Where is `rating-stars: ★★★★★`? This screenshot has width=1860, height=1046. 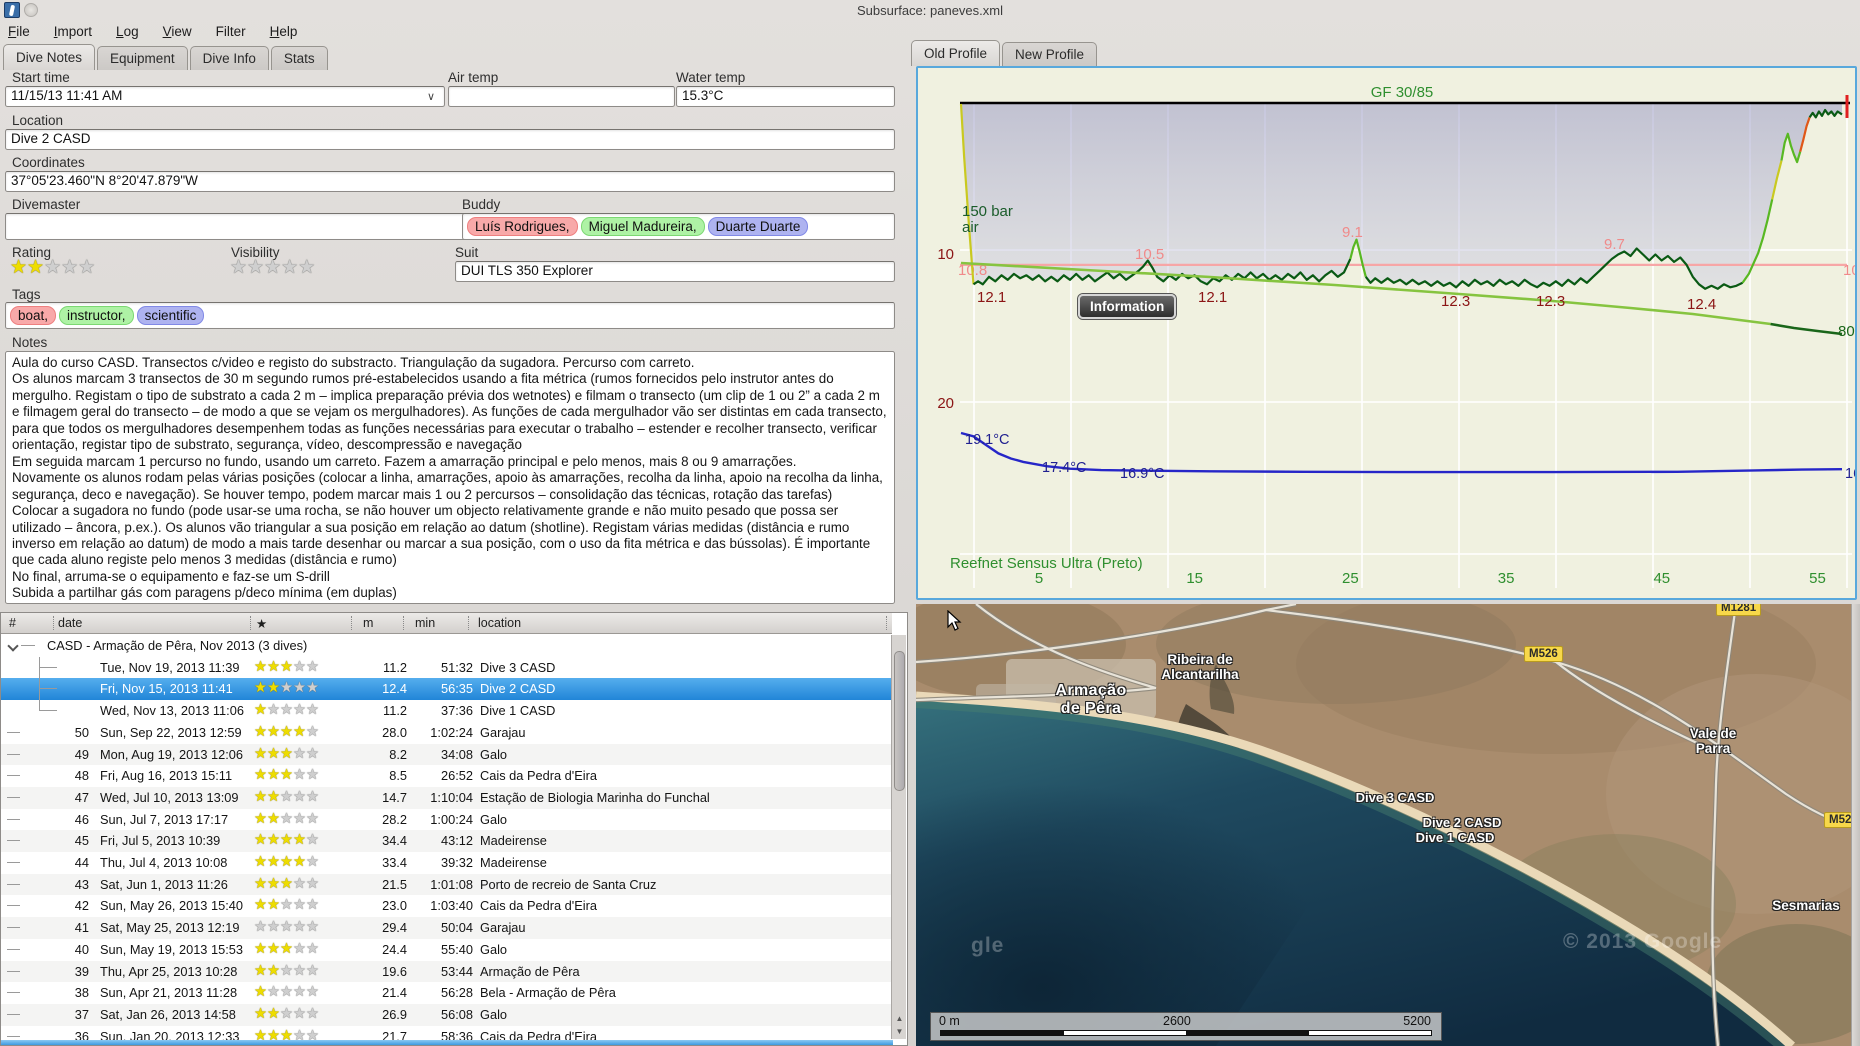
rating-stars: ★★★★★ is located at coordinates (52, 267).